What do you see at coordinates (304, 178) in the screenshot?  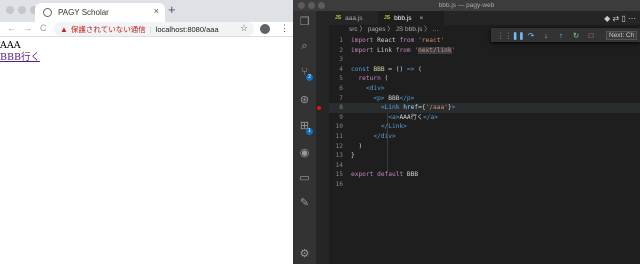 I see `folder-icon: ▭` at bounding box center [304, 178].